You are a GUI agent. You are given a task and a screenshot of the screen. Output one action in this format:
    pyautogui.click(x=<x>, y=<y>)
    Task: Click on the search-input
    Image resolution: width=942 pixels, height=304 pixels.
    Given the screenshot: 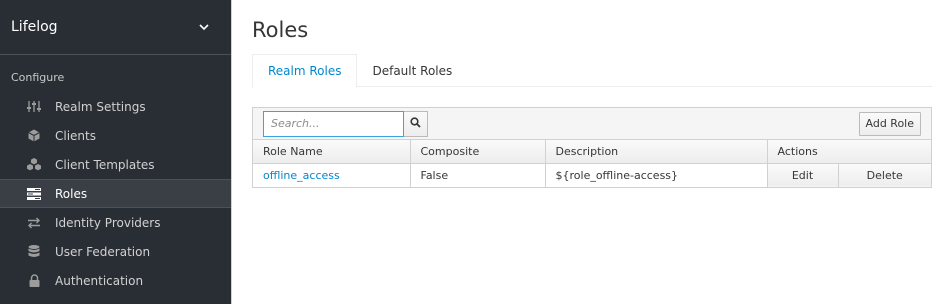 What is the action you would take?
    pyautogui.click(x=333, y=123)
    